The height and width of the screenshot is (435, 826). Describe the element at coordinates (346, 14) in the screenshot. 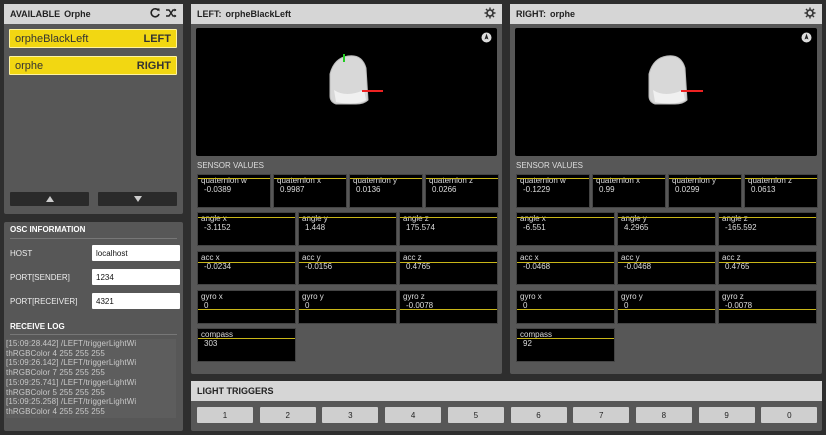

I see `left-header: LEFT: orpheBlackLeft` at that location.